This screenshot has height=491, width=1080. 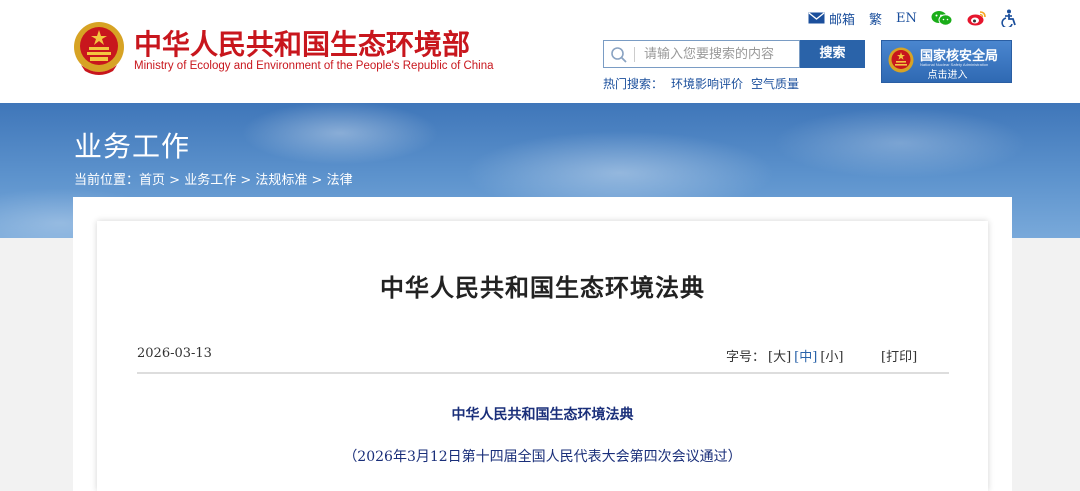 I want to click on breadcrumb-label: 当前位置：, so click(x=107, y=180).